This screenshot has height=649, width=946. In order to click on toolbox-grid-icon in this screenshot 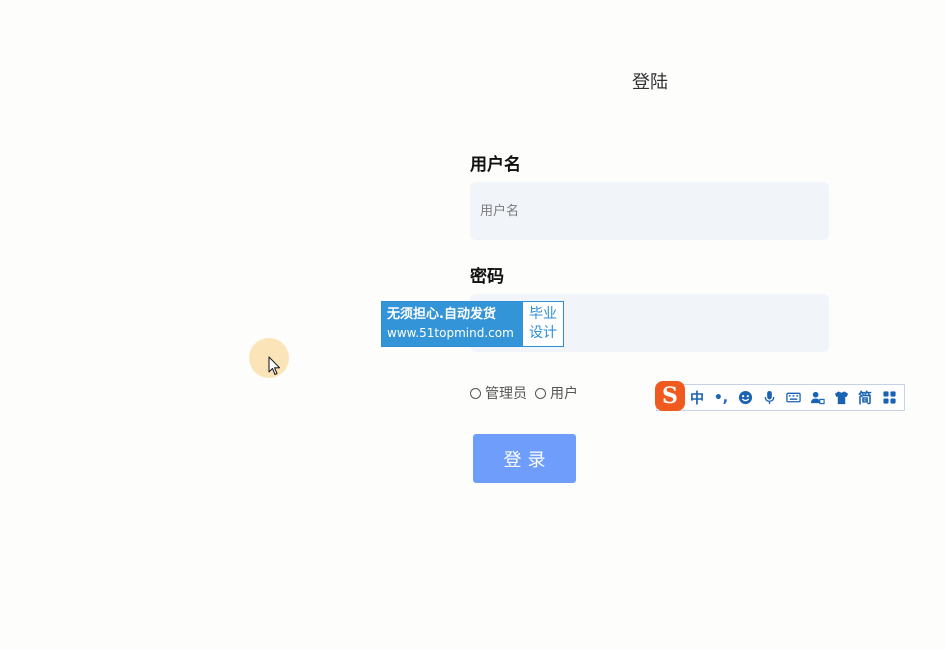, I will do `click(889, 398)`.